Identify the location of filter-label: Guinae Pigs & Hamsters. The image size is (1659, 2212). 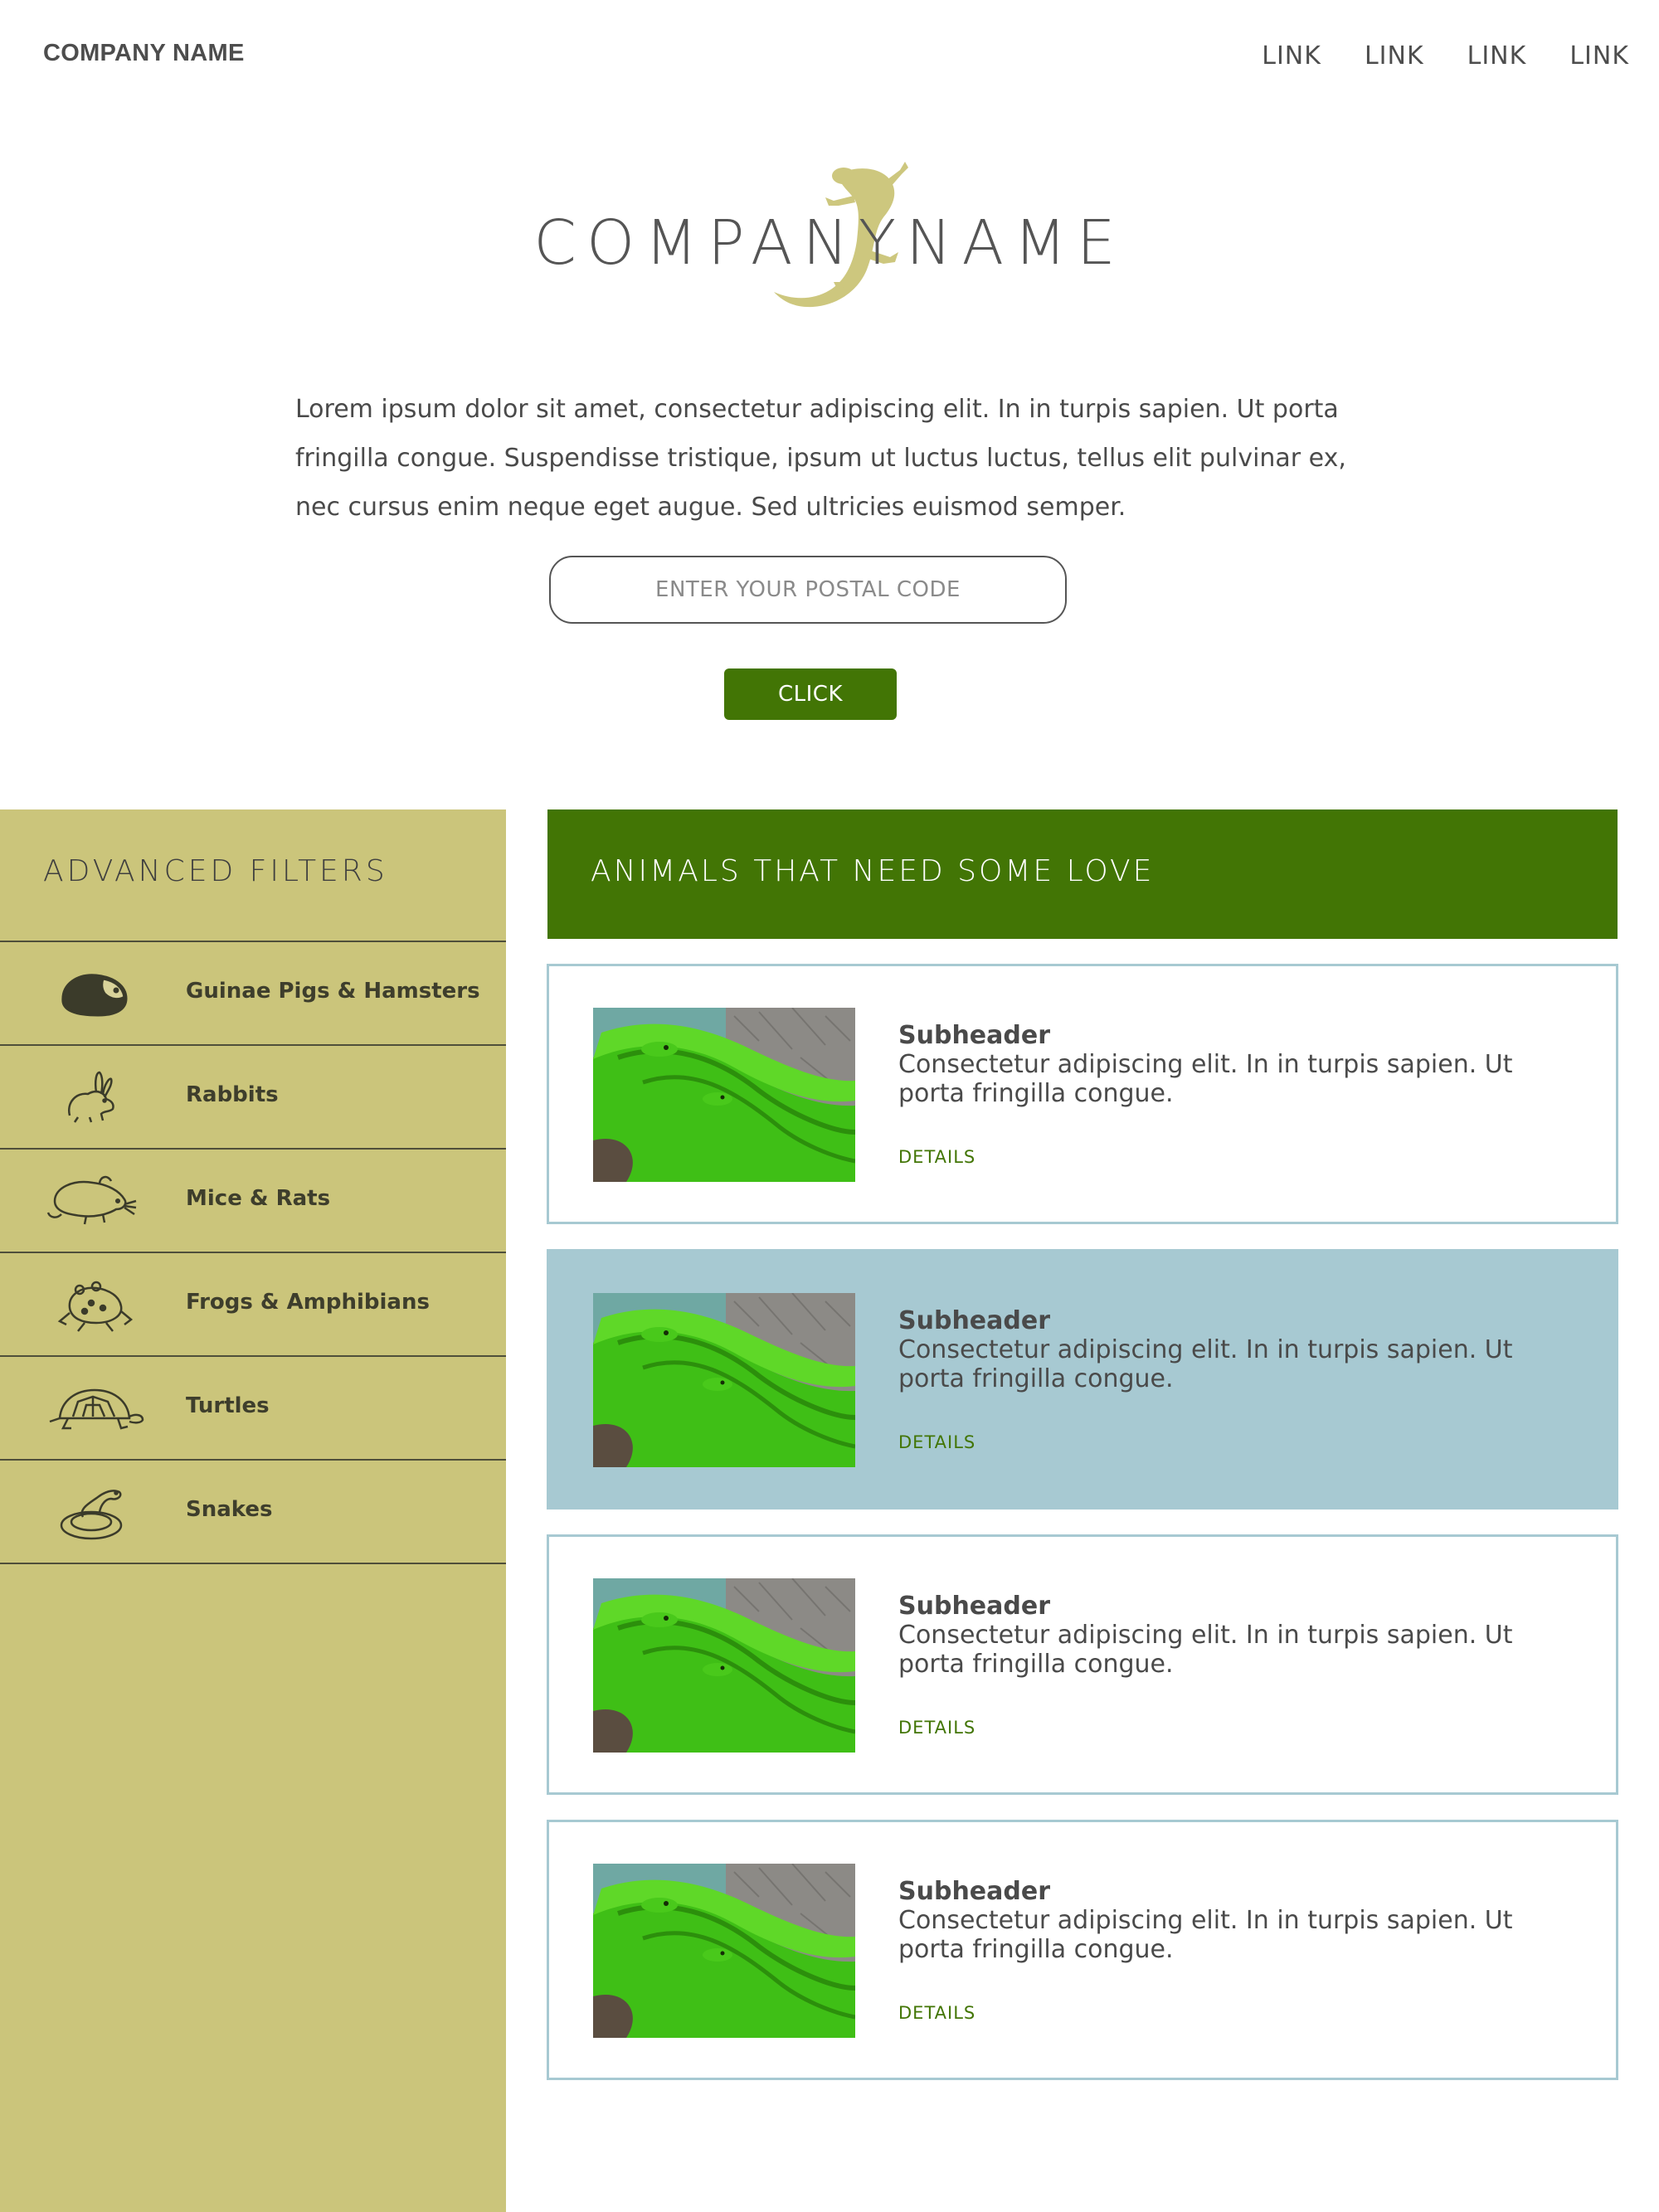
(333, 992).